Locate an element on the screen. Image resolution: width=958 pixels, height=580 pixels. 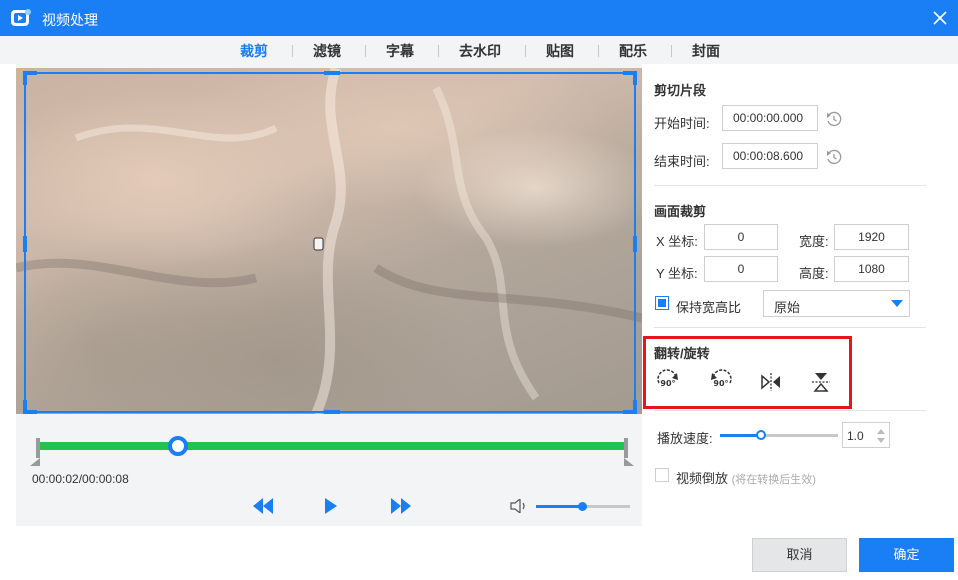
timeline-track is located at coordinates (332, 446).